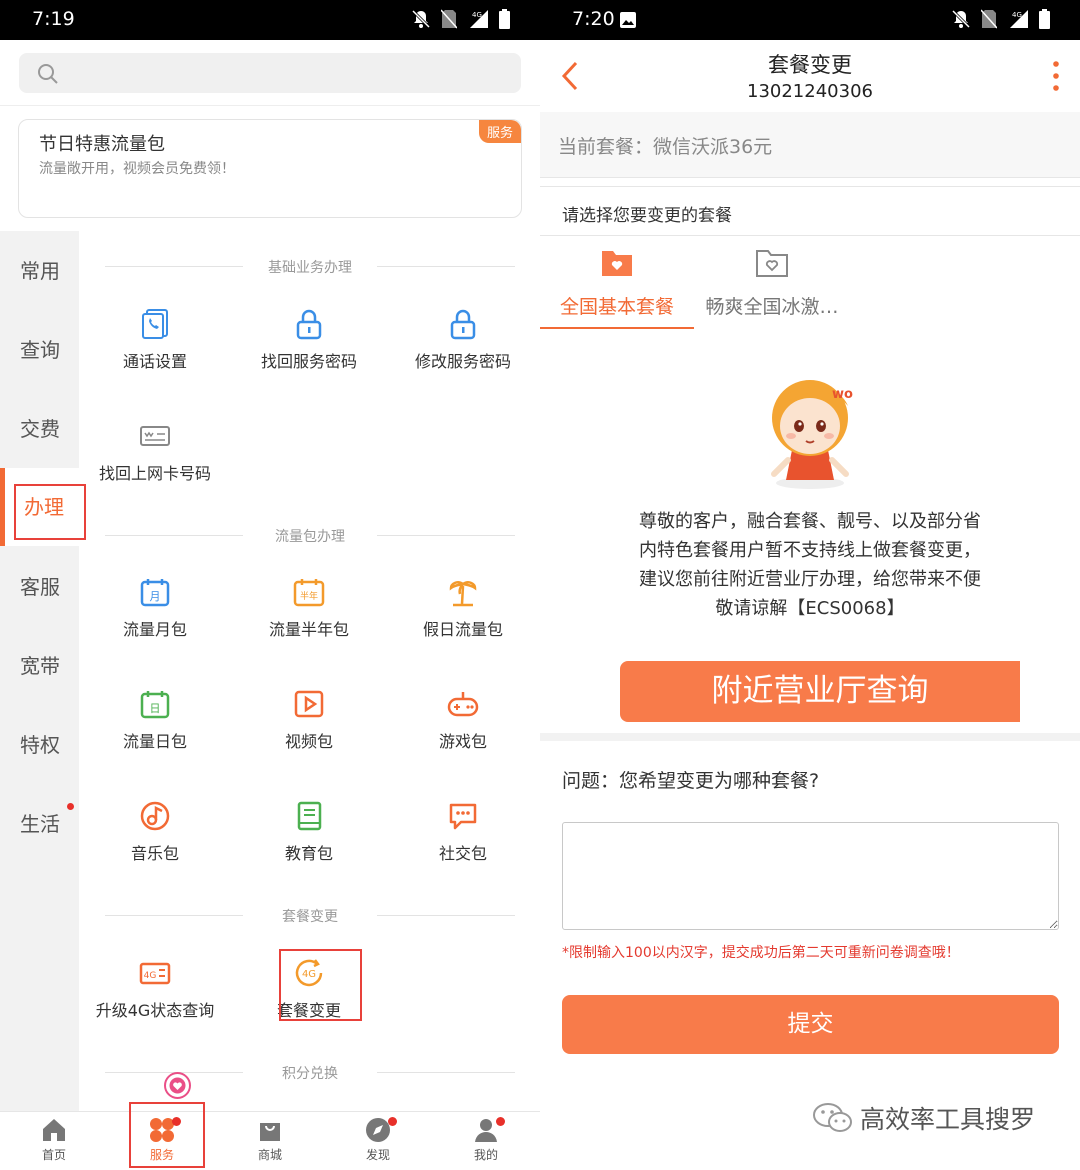 The height and width of the screenshot is (1170, 1080). Describe the element at coordinates (486, 1139) in the screenshot. I see `tab-mine: 我的` at that location.